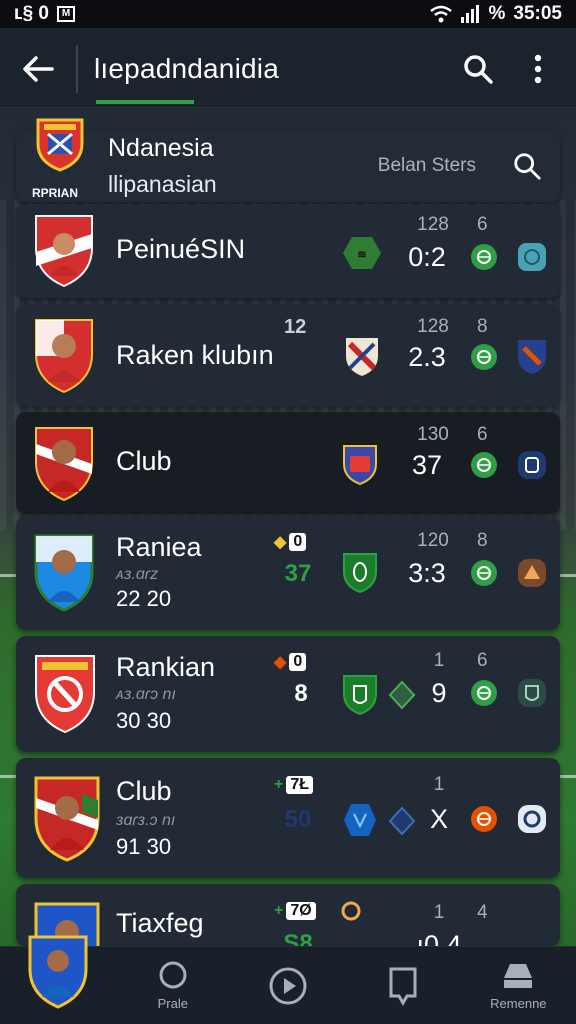 This screenshot has height=1024, width=576. Describe the element at coordinates (427, 465) in the screenshot. I see `score: 37` at that location.